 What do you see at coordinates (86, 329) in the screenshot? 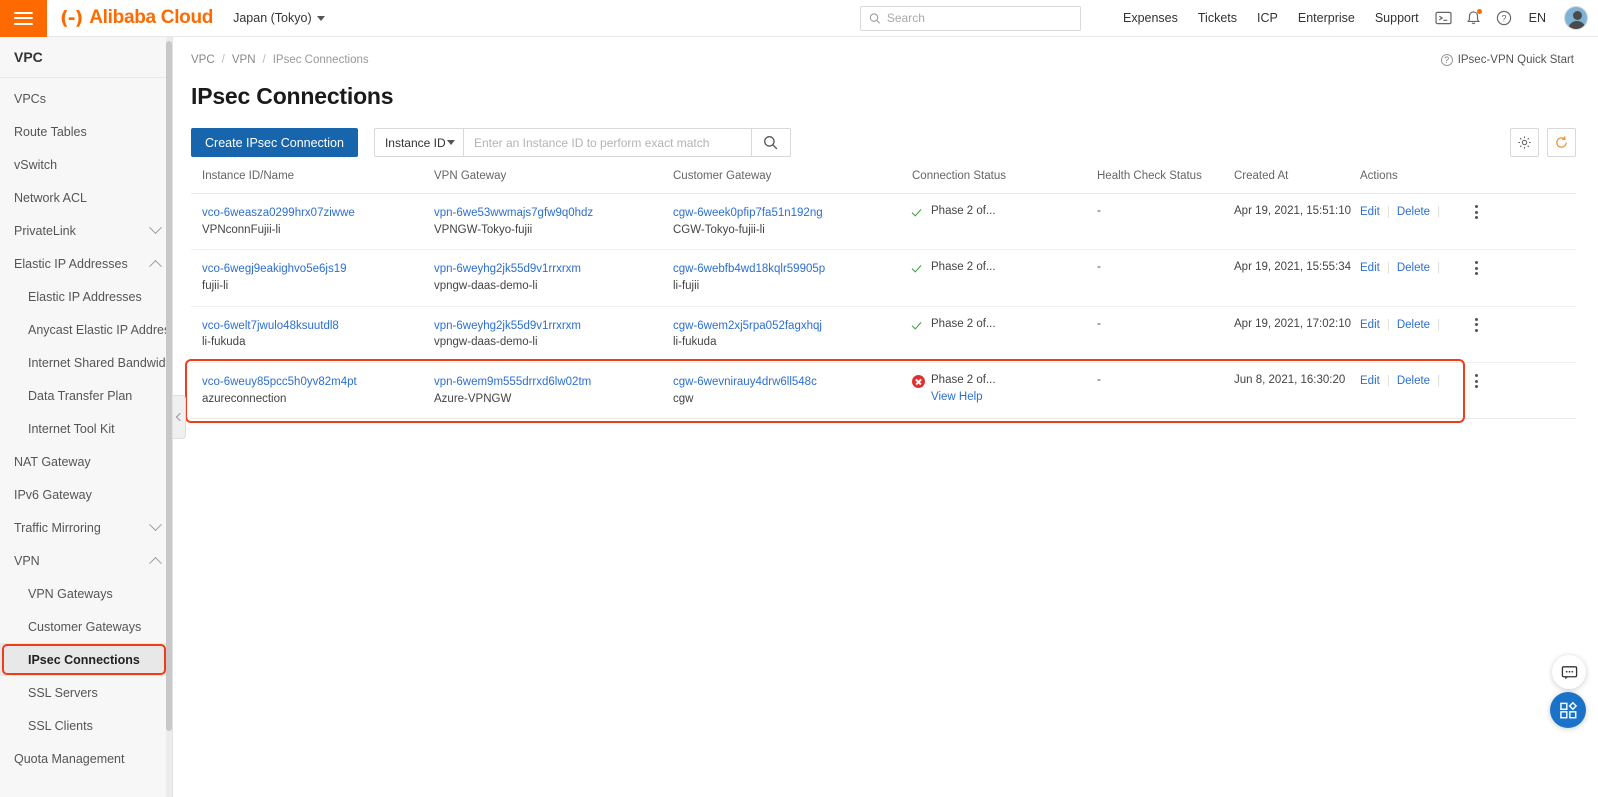
I see `sidebar-item-anycast-elastic-ip-addresses: Anycast Elastic IP Addresses` at bounding box center [86, 329].